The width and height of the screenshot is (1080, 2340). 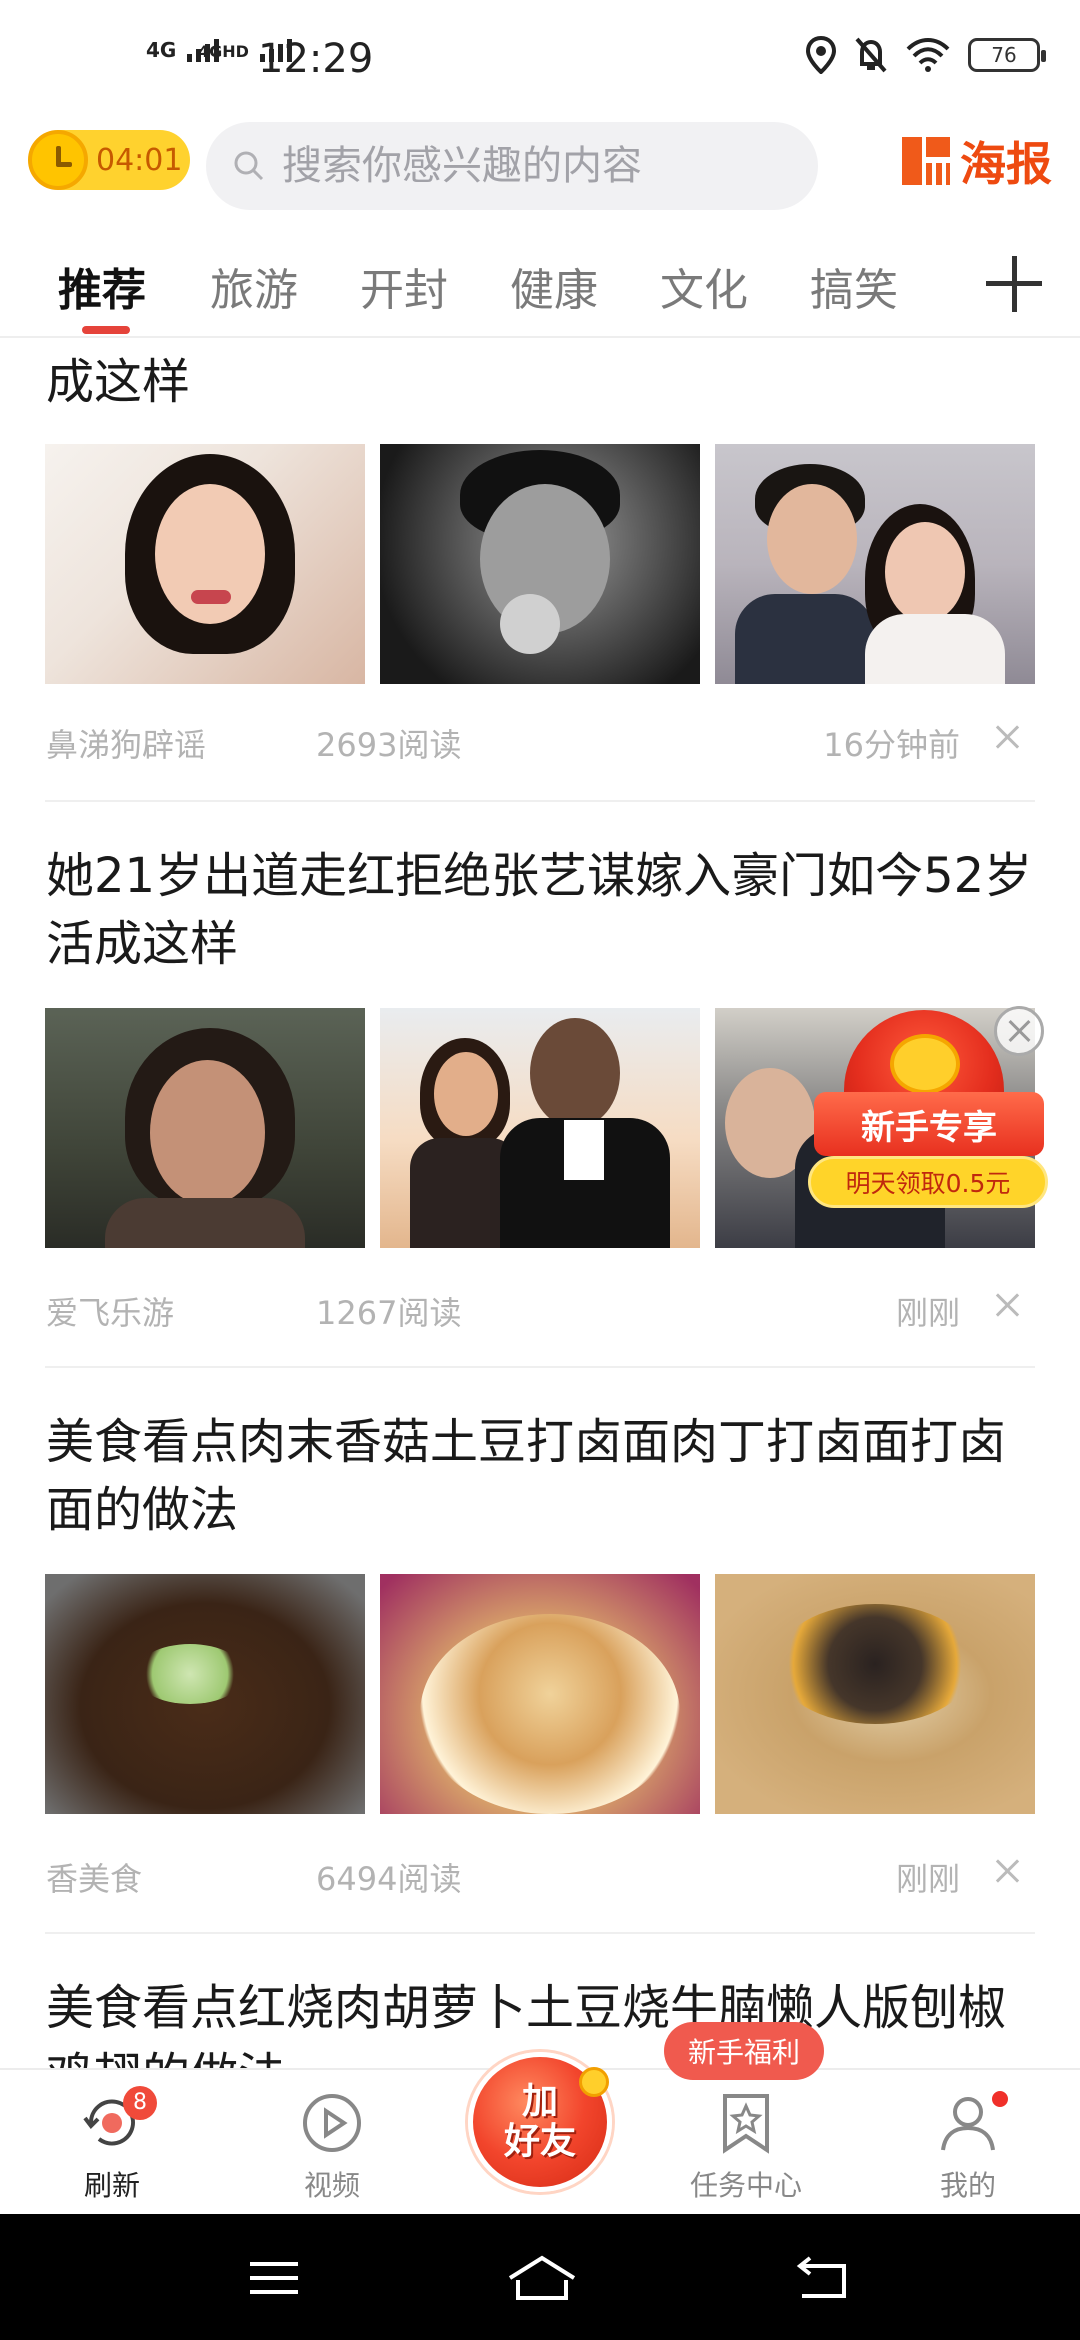 I want to click on nav-mine: 我的, so click(x=968, y=2146).